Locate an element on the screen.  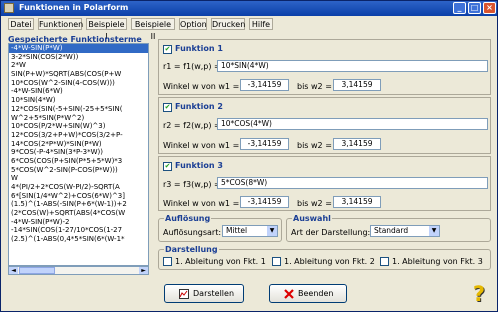
maximize-button: □ is located at coordinates (474, 8).